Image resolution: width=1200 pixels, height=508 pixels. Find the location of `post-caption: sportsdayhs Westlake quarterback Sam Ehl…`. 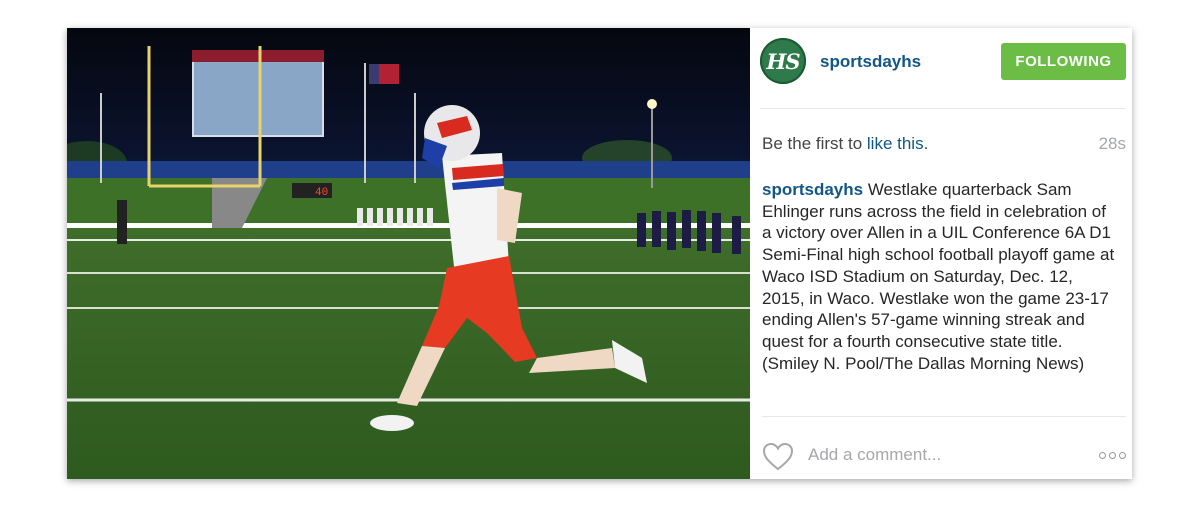

post-caption: sportsdayhs Westlake quarterback Sam Ehl… is located at coordinates (940, 276).